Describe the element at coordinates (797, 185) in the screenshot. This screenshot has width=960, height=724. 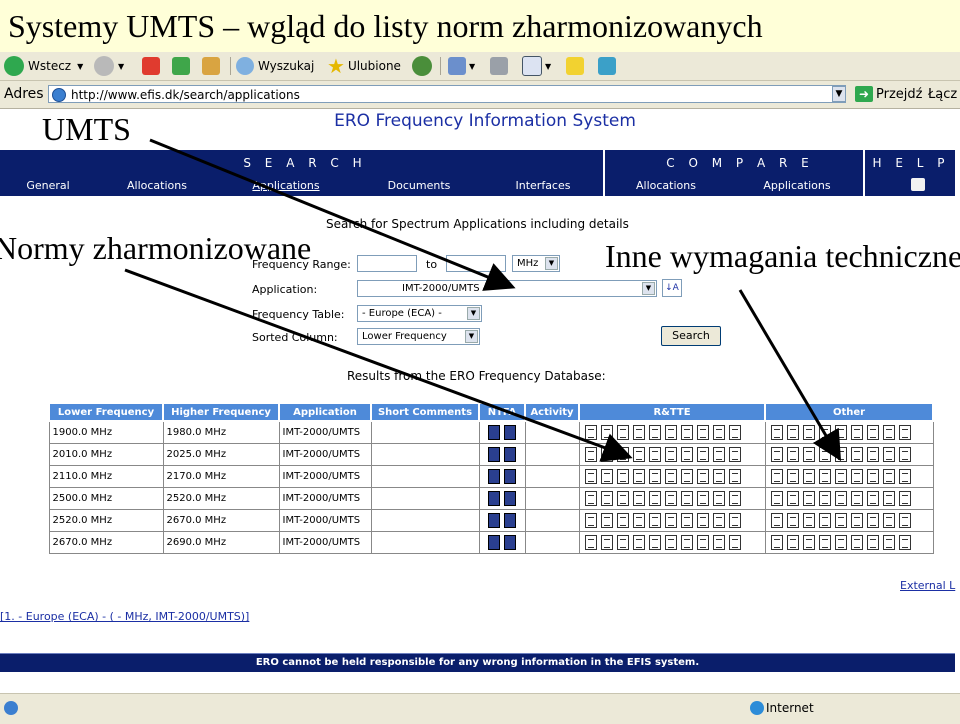
I see `nav-compare-applications: Applications` at that location.